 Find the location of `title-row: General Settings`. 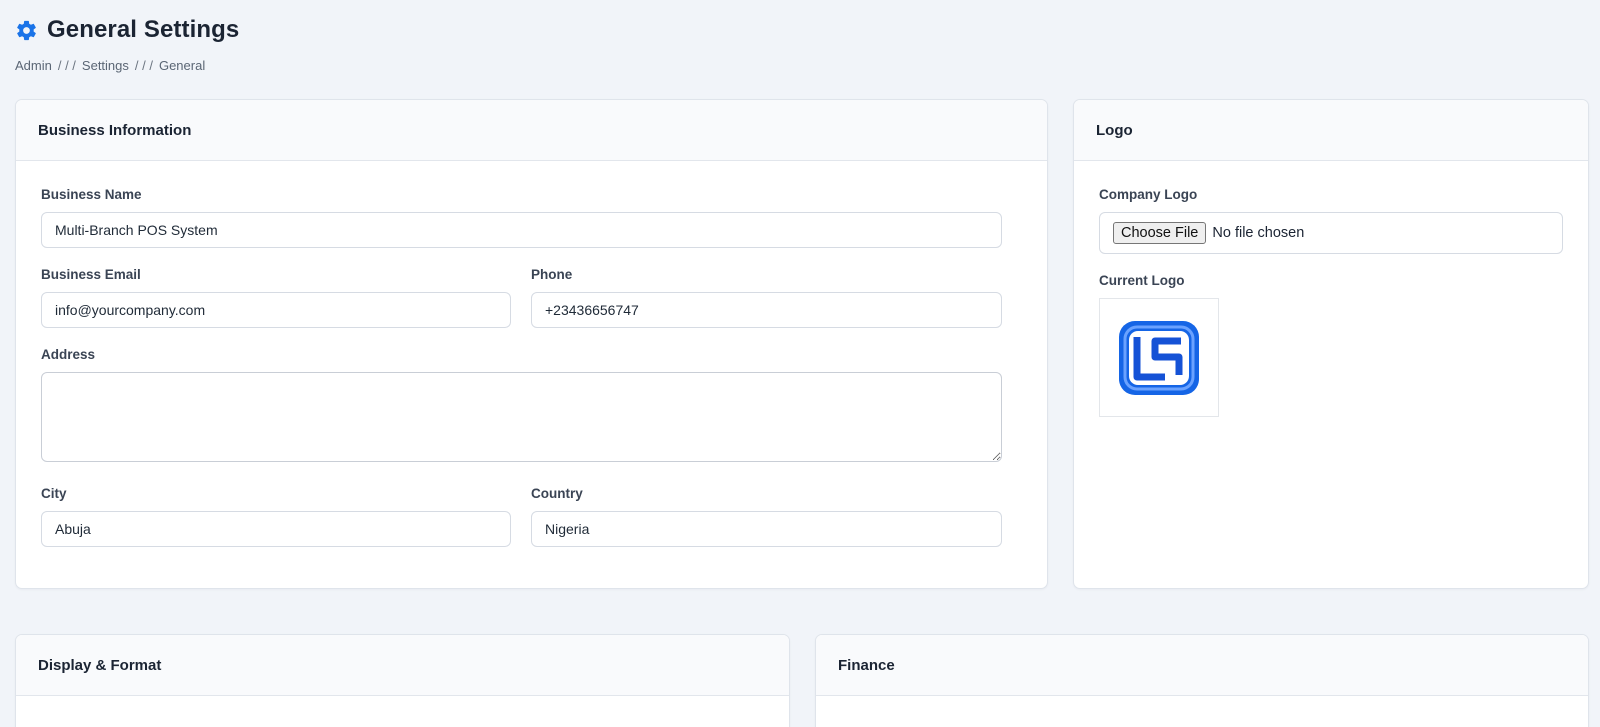

title-row: General Settings is located at coordinates (127, 30).